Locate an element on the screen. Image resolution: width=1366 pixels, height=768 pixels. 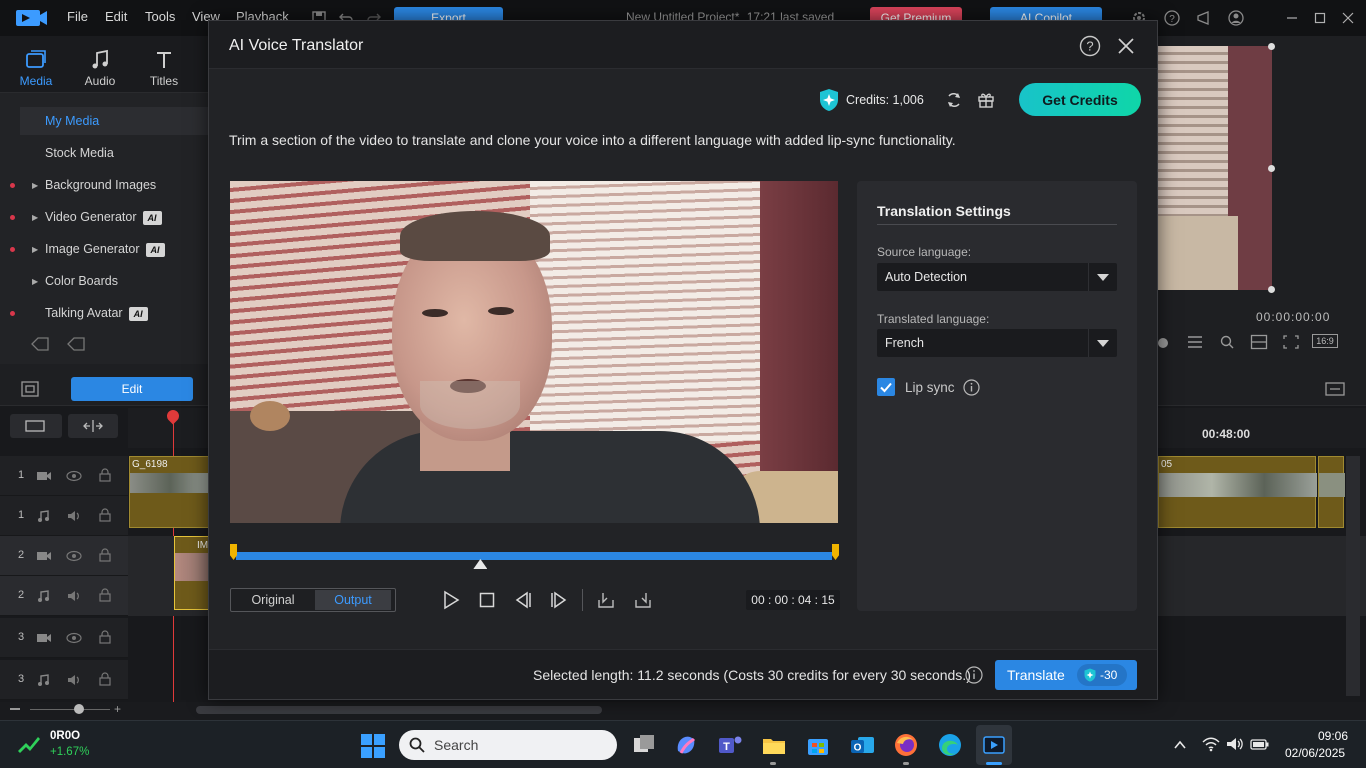
play-icon is located at coordinates (451, 600).